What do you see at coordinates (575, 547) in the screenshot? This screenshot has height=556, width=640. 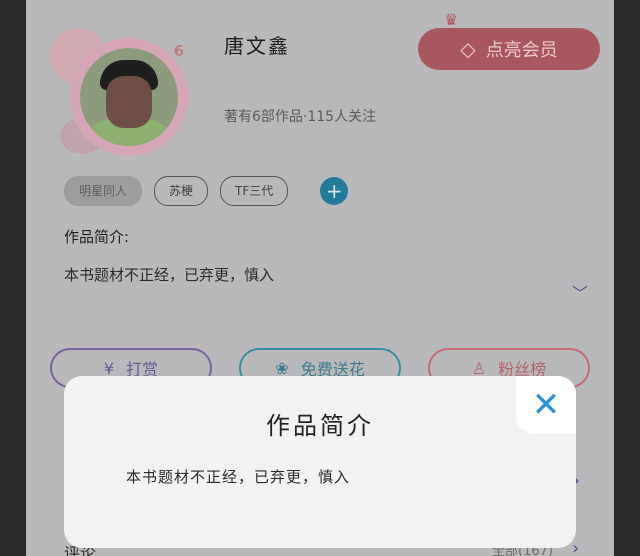 I see `chevron-right-icon: ›` at bounding box center [575, 547].